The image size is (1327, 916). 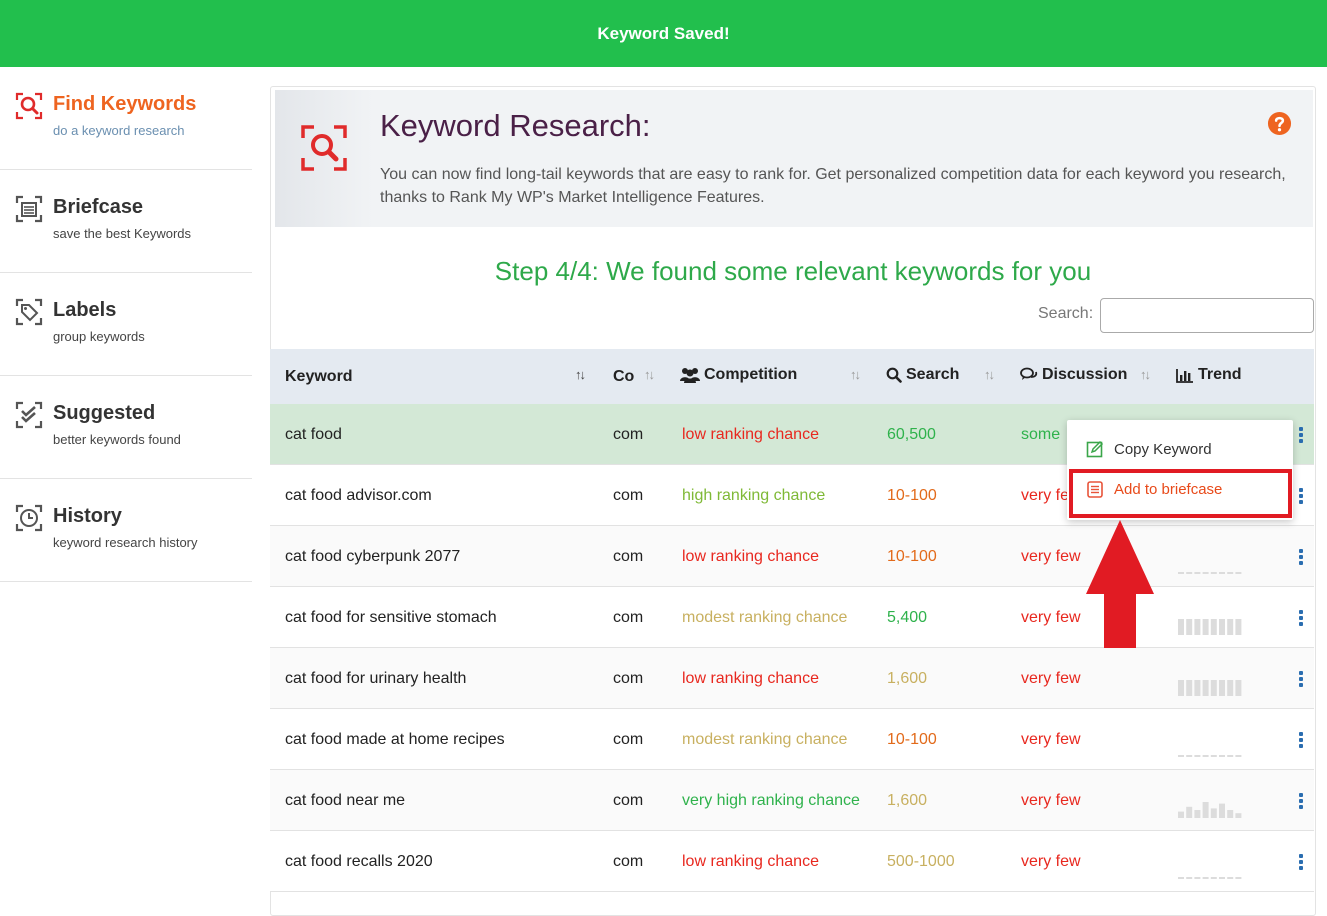 I want to click on saved-notification-banner: Keyword Saved!, so click(x=663, y=33).